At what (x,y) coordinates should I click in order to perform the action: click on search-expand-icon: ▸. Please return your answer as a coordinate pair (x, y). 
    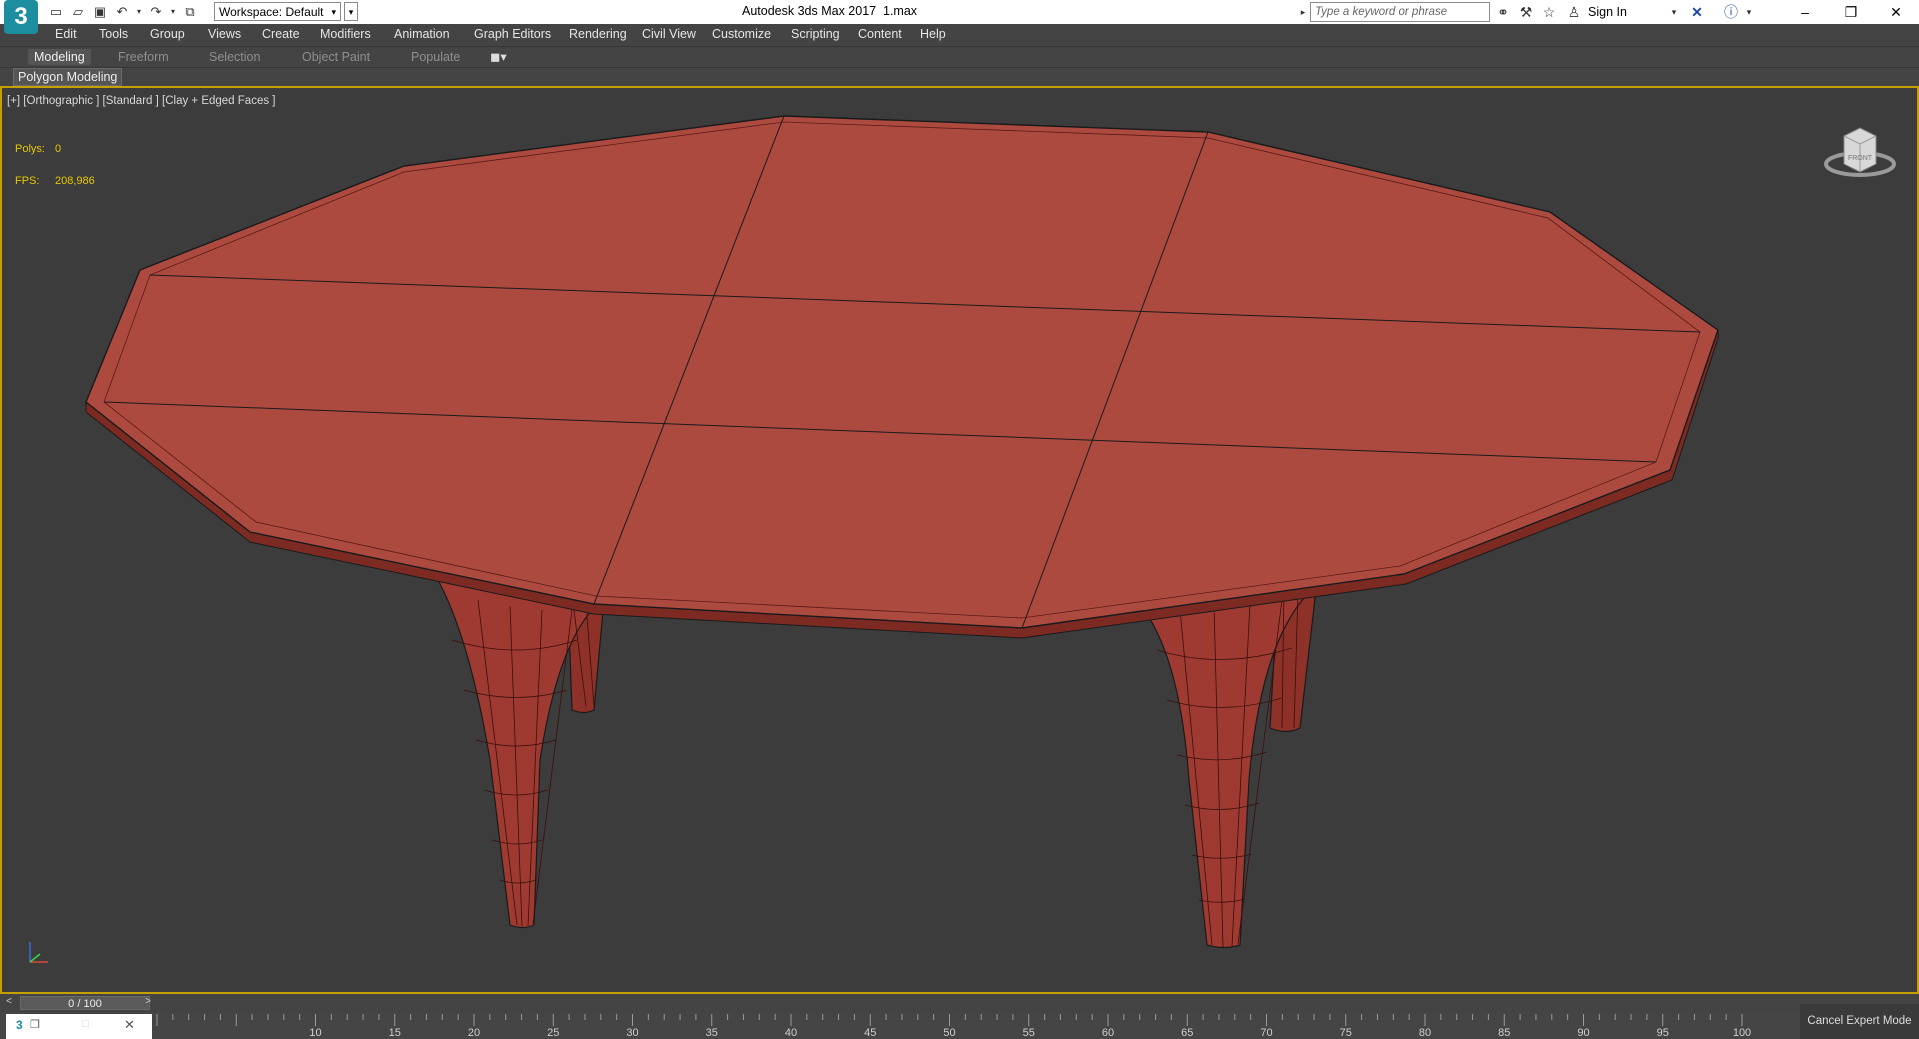
    Looking at the image, I should click on (1303, 12).